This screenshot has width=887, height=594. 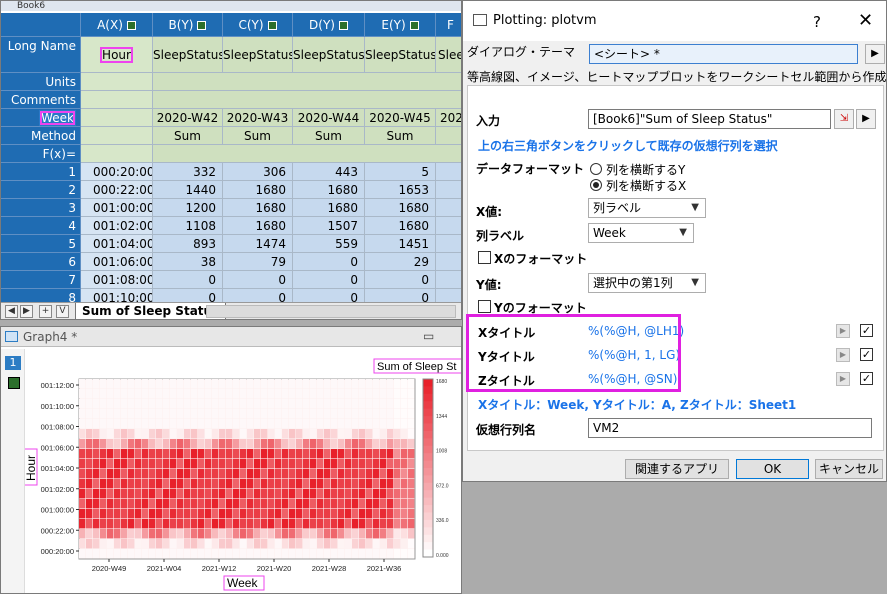 What do you see at coordinates (400, 244) in the screenshot?
I see `table-cell: 1451` at bounding box center [400, 244].